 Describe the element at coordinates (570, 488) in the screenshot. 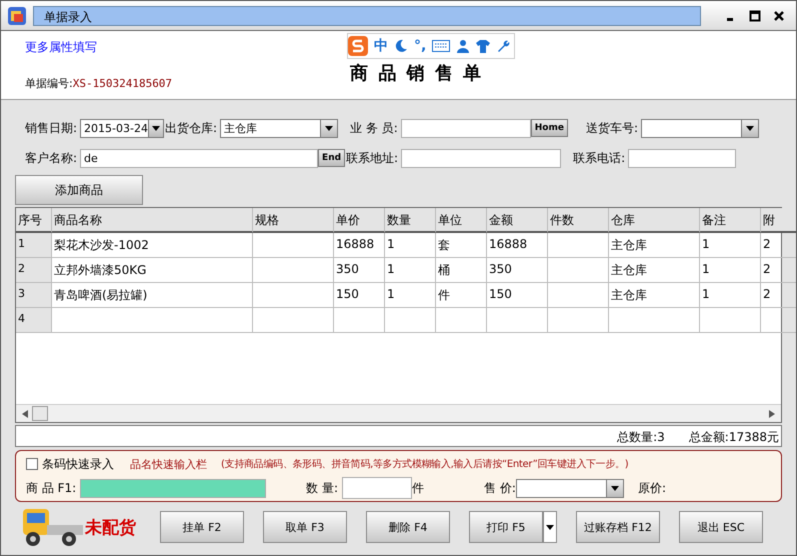

I see `price-dropdown` at that location.